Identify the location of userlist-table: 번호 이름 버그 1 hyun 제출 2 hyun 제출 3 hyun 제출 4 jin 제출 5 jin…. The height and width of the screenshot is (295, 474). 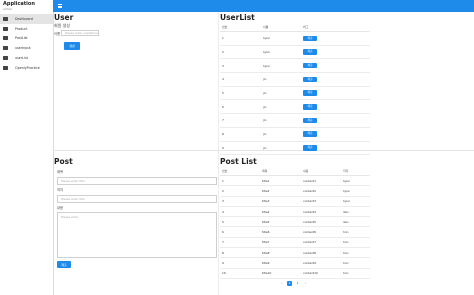
(295, 89).